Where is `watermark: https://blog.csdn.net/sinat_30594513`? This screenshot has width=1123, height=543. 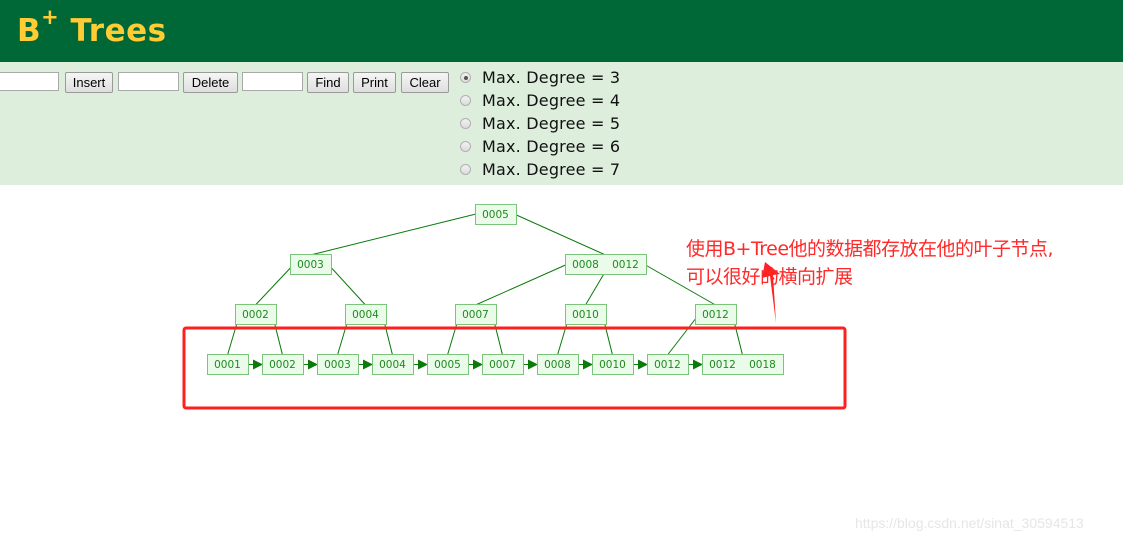
watermark: https://blog.csdn.net/sinat_30594513 is located at coordinates (969, 523).